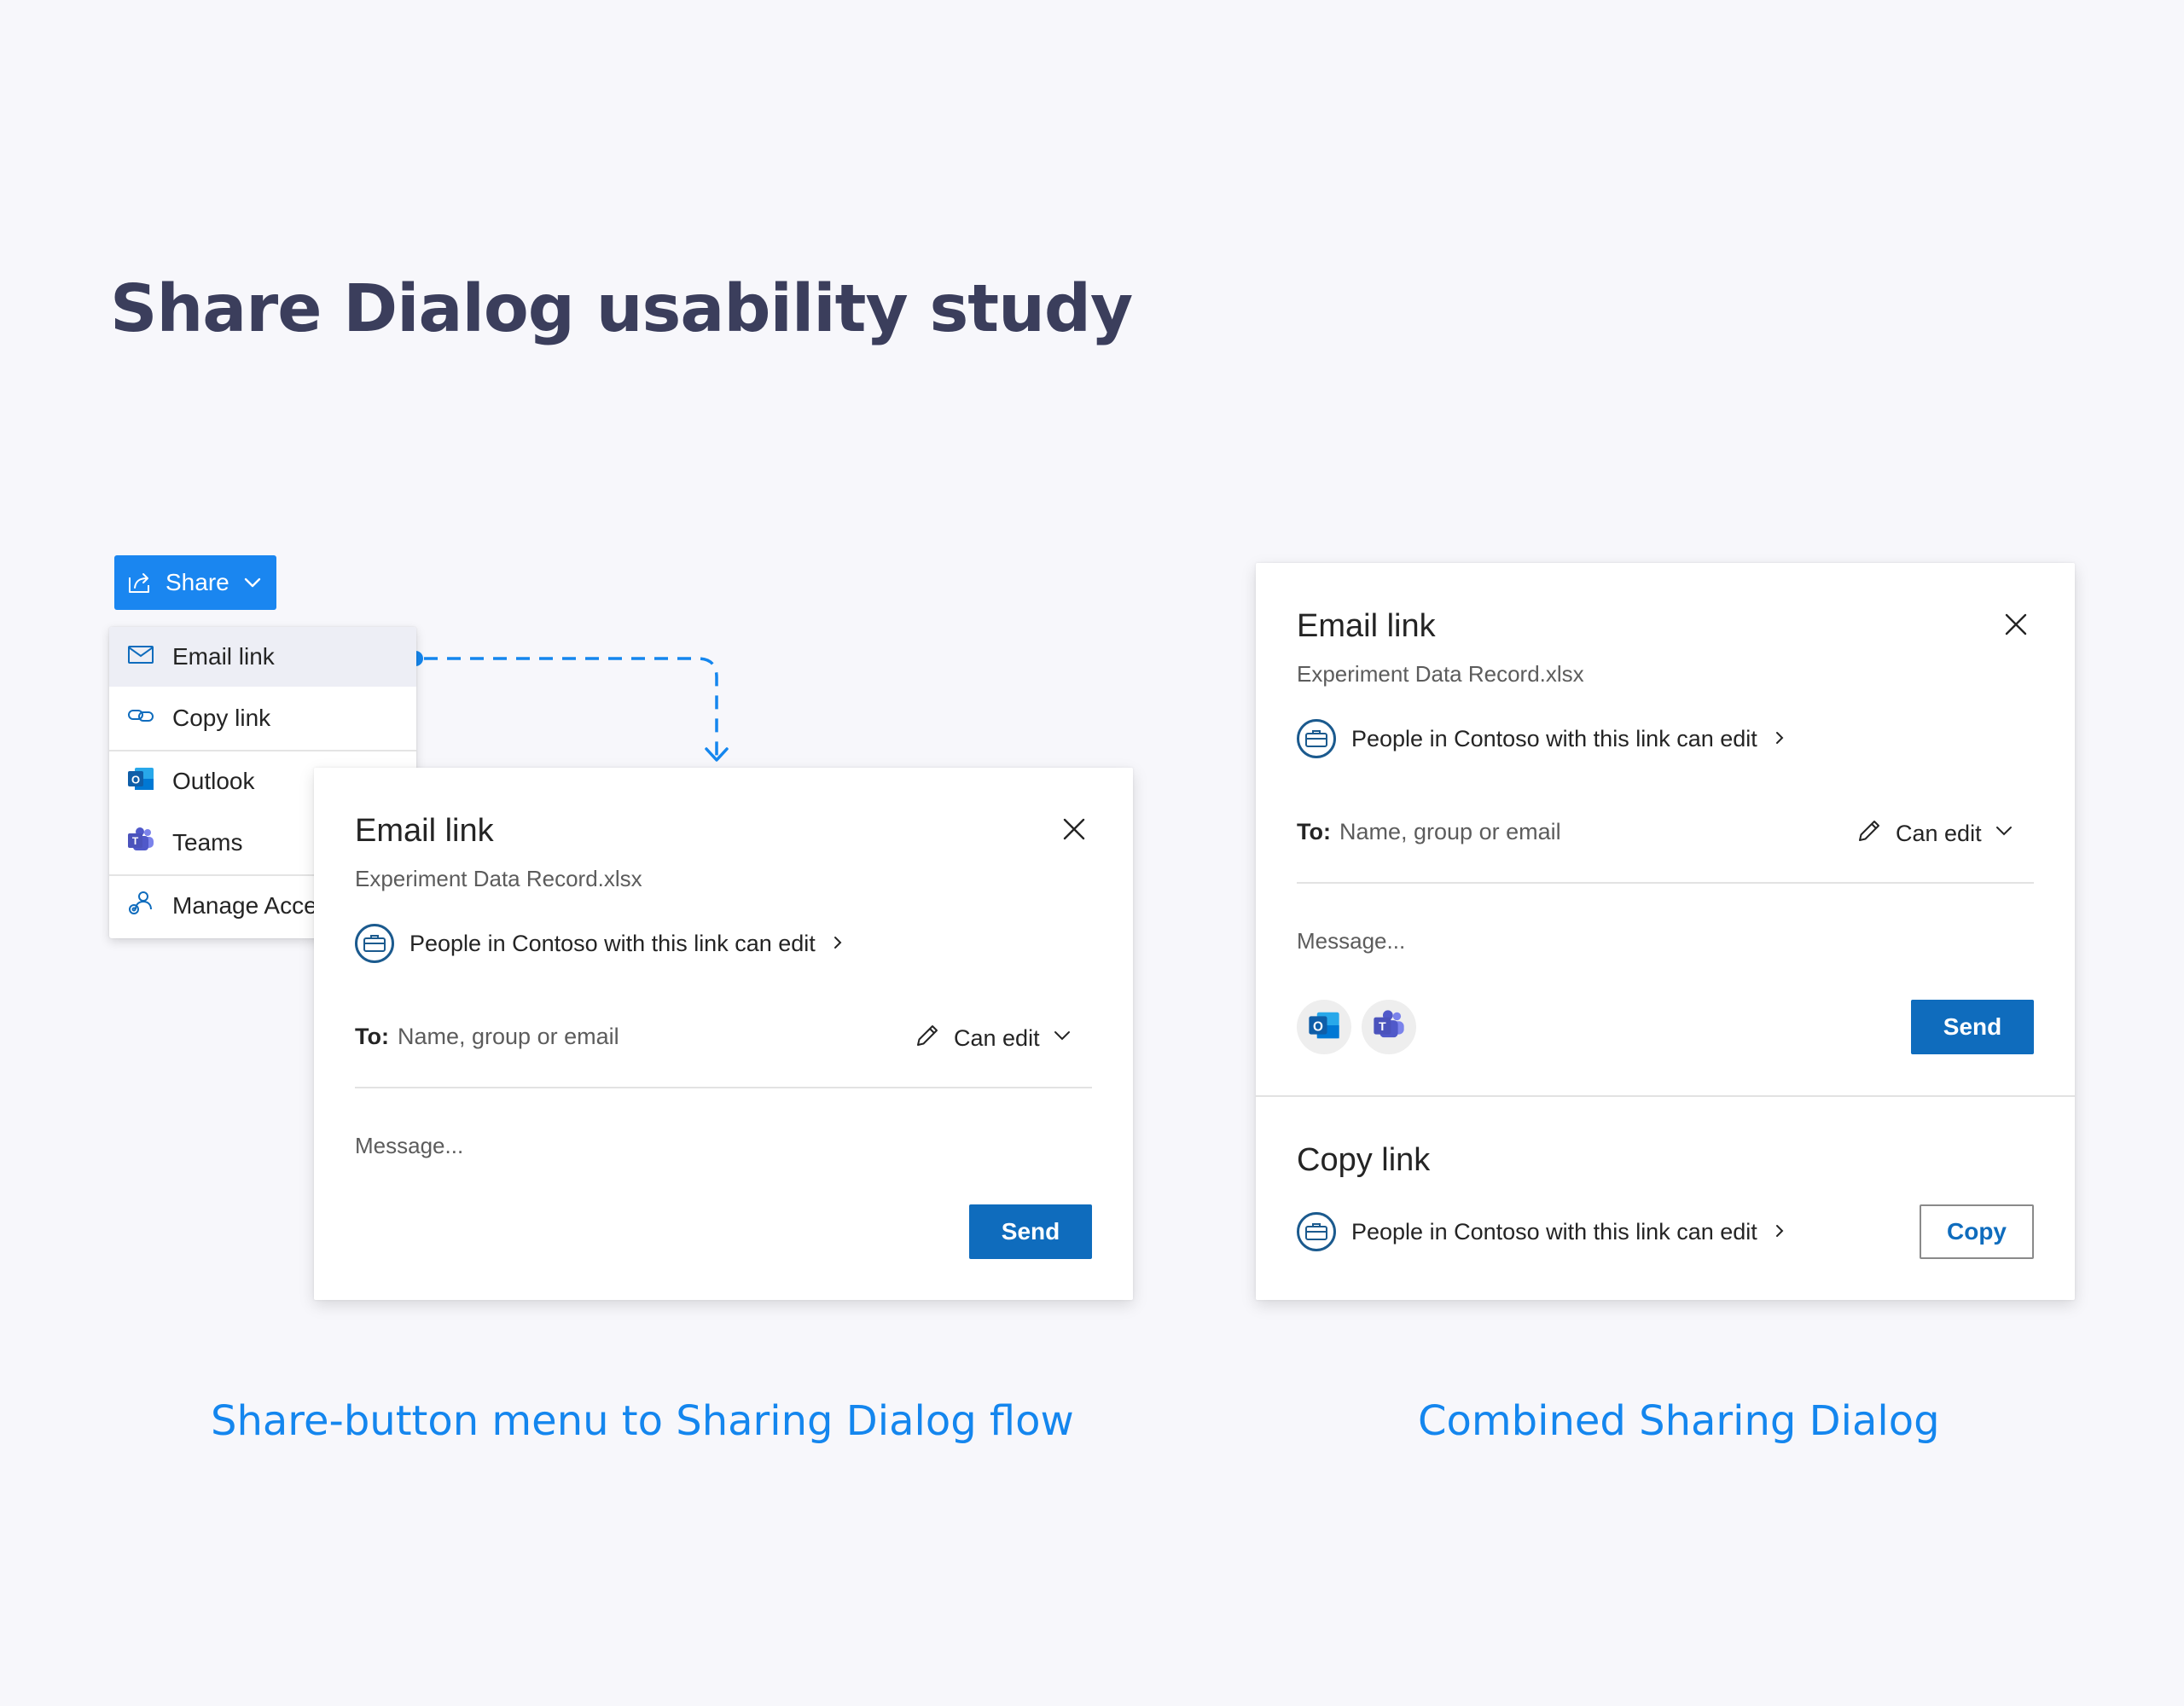 The width and height of the screenshot is (2184, 1706). What do you see at coordinates (1364, 1160) in the screenshot?
I see `copy-link-title: Copy link` at bounding box center [1364, 1160].